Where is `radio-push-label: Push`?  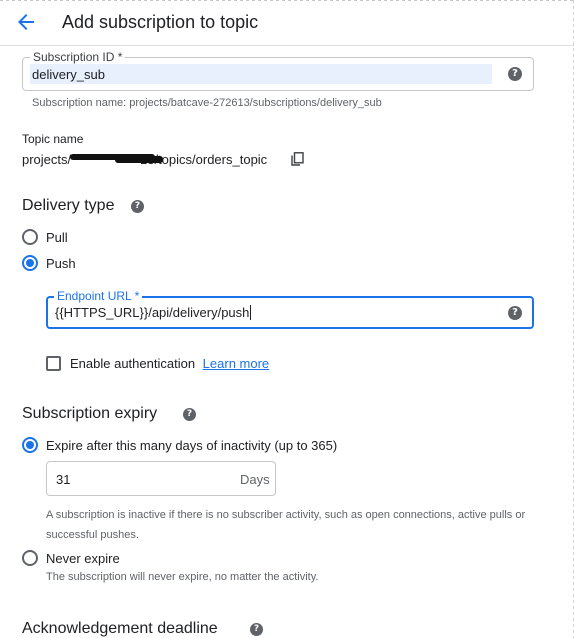 radio-push-label: Push is located at coordinates (61, 263).